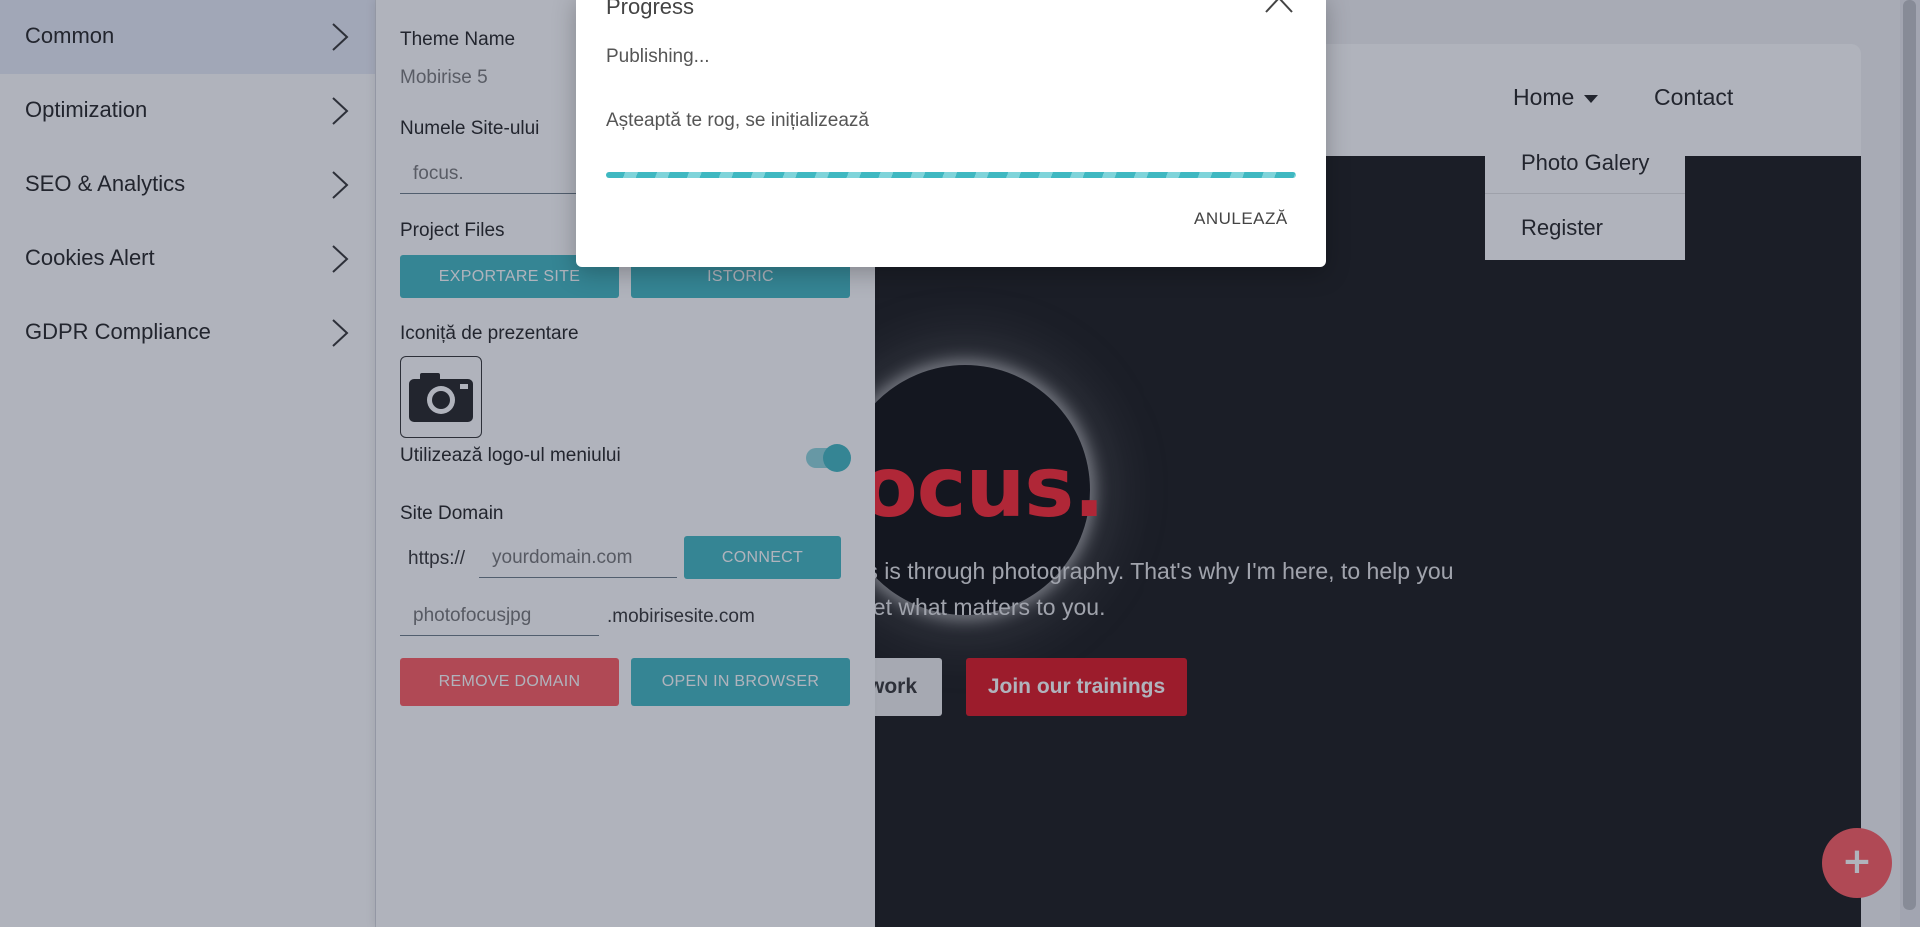  What do you see at coordinates (951, 175) in the screenshot?
I see `progress-bar` at bounding box center [951, 175].